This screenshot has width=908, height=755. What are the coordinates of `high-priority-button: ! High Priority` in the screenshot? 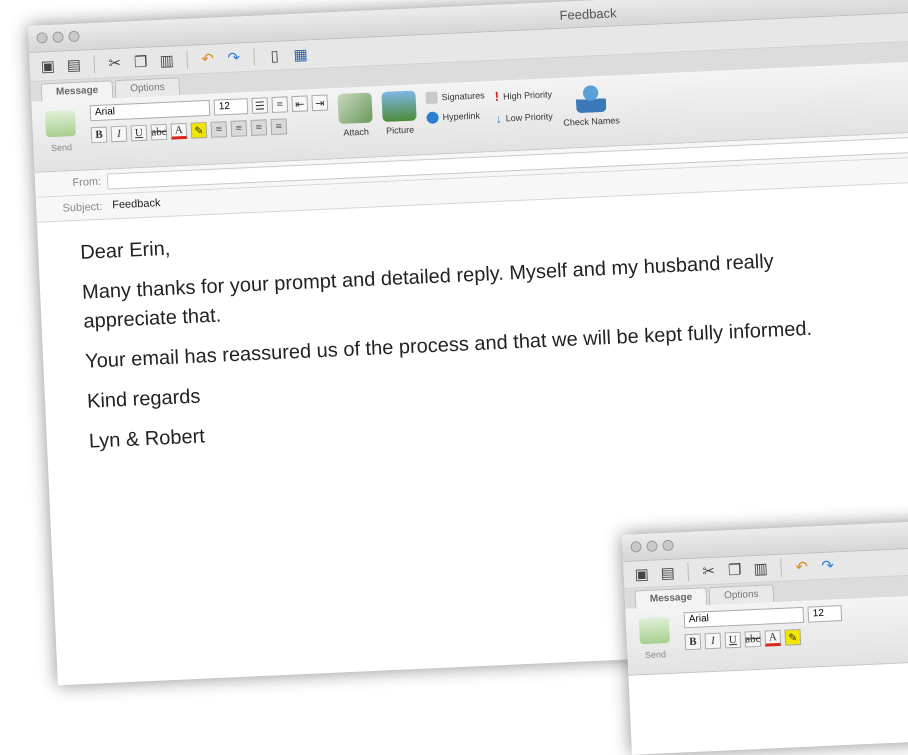 It's located at (523, 95).